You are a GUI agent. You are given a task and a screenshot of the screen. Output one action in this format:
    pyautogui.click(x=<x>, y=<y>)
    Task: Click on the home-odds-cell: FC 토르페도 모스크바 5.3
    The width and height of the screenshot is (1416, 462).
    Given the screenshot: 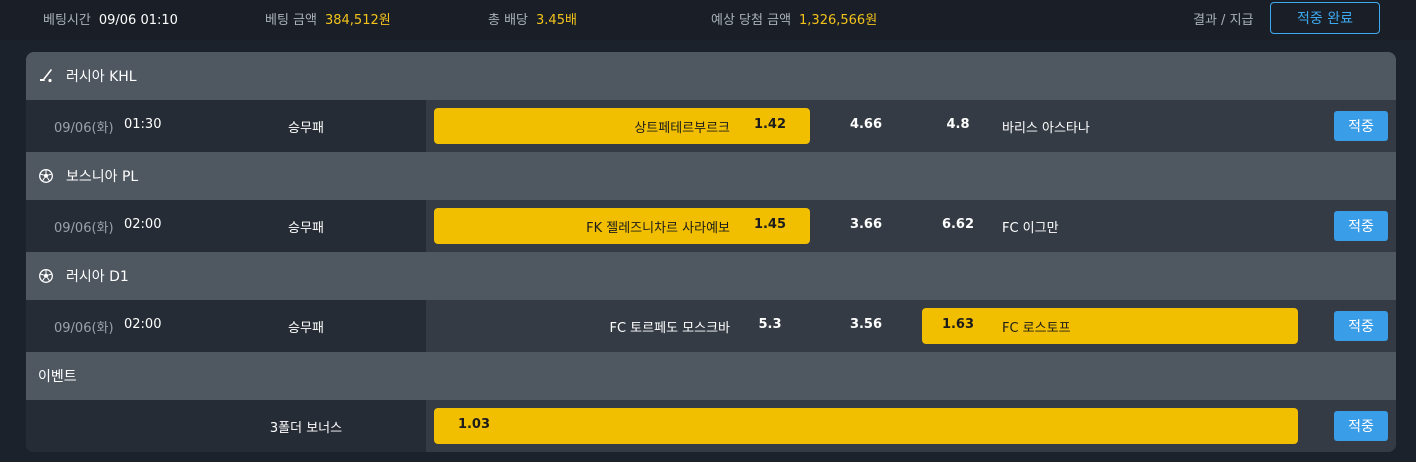 What is the action you would take?
    pyautogui.click(x=622, y=326)
    